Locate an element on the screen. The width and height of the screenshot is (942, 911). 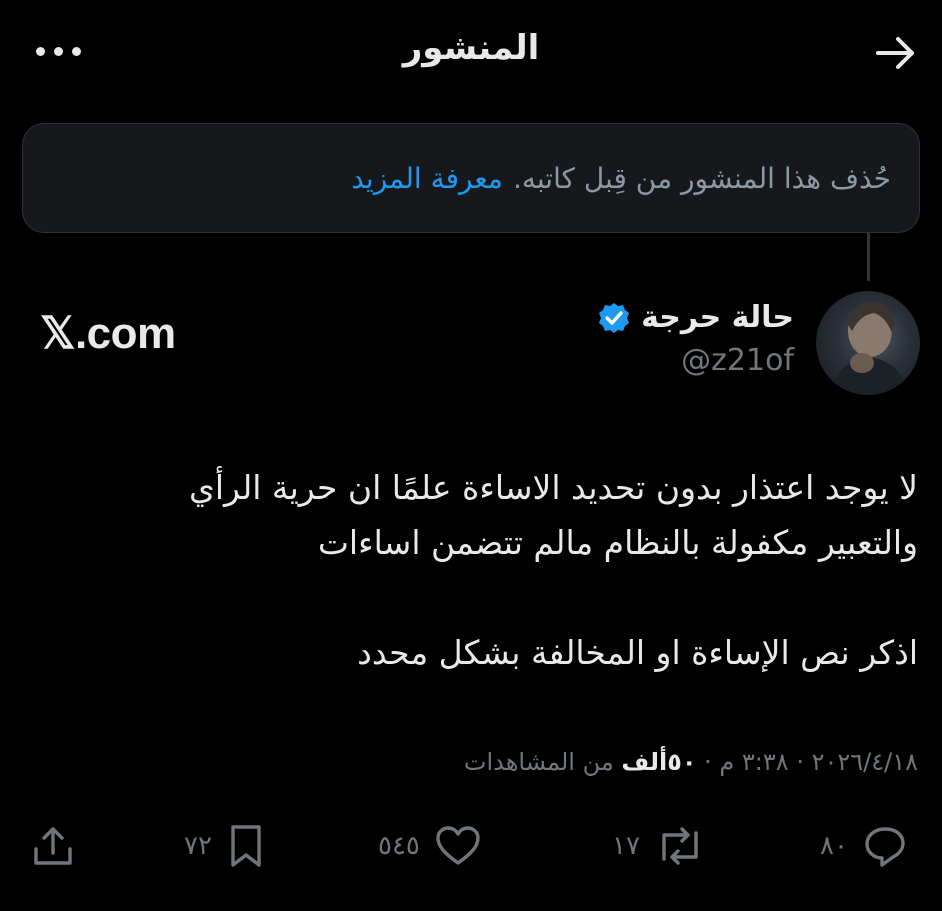
avatar is located at coordinates (868, 343).